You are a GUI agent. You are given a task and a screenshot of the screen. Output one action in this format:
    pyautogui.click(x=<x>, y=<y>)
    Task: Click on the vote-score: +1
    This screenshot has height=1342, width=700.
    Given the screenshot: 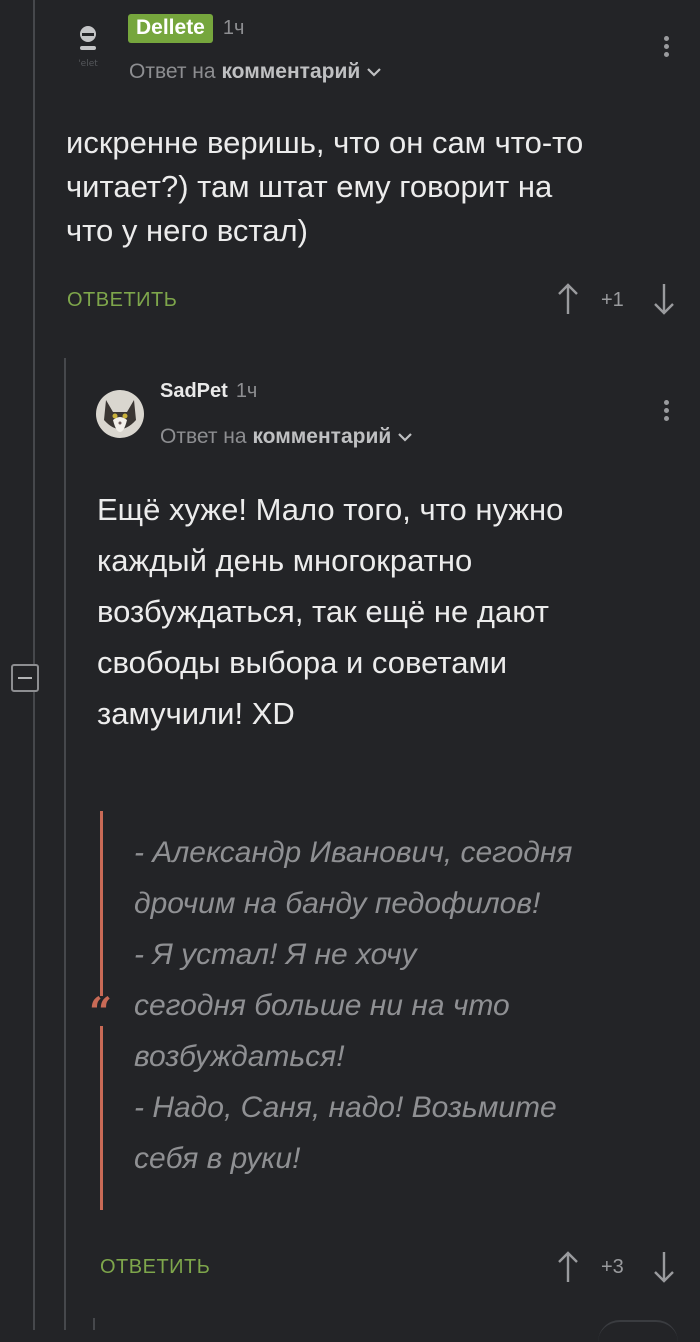 What is the action you would take?
    pyautogui.click(x=612, y=300)
    